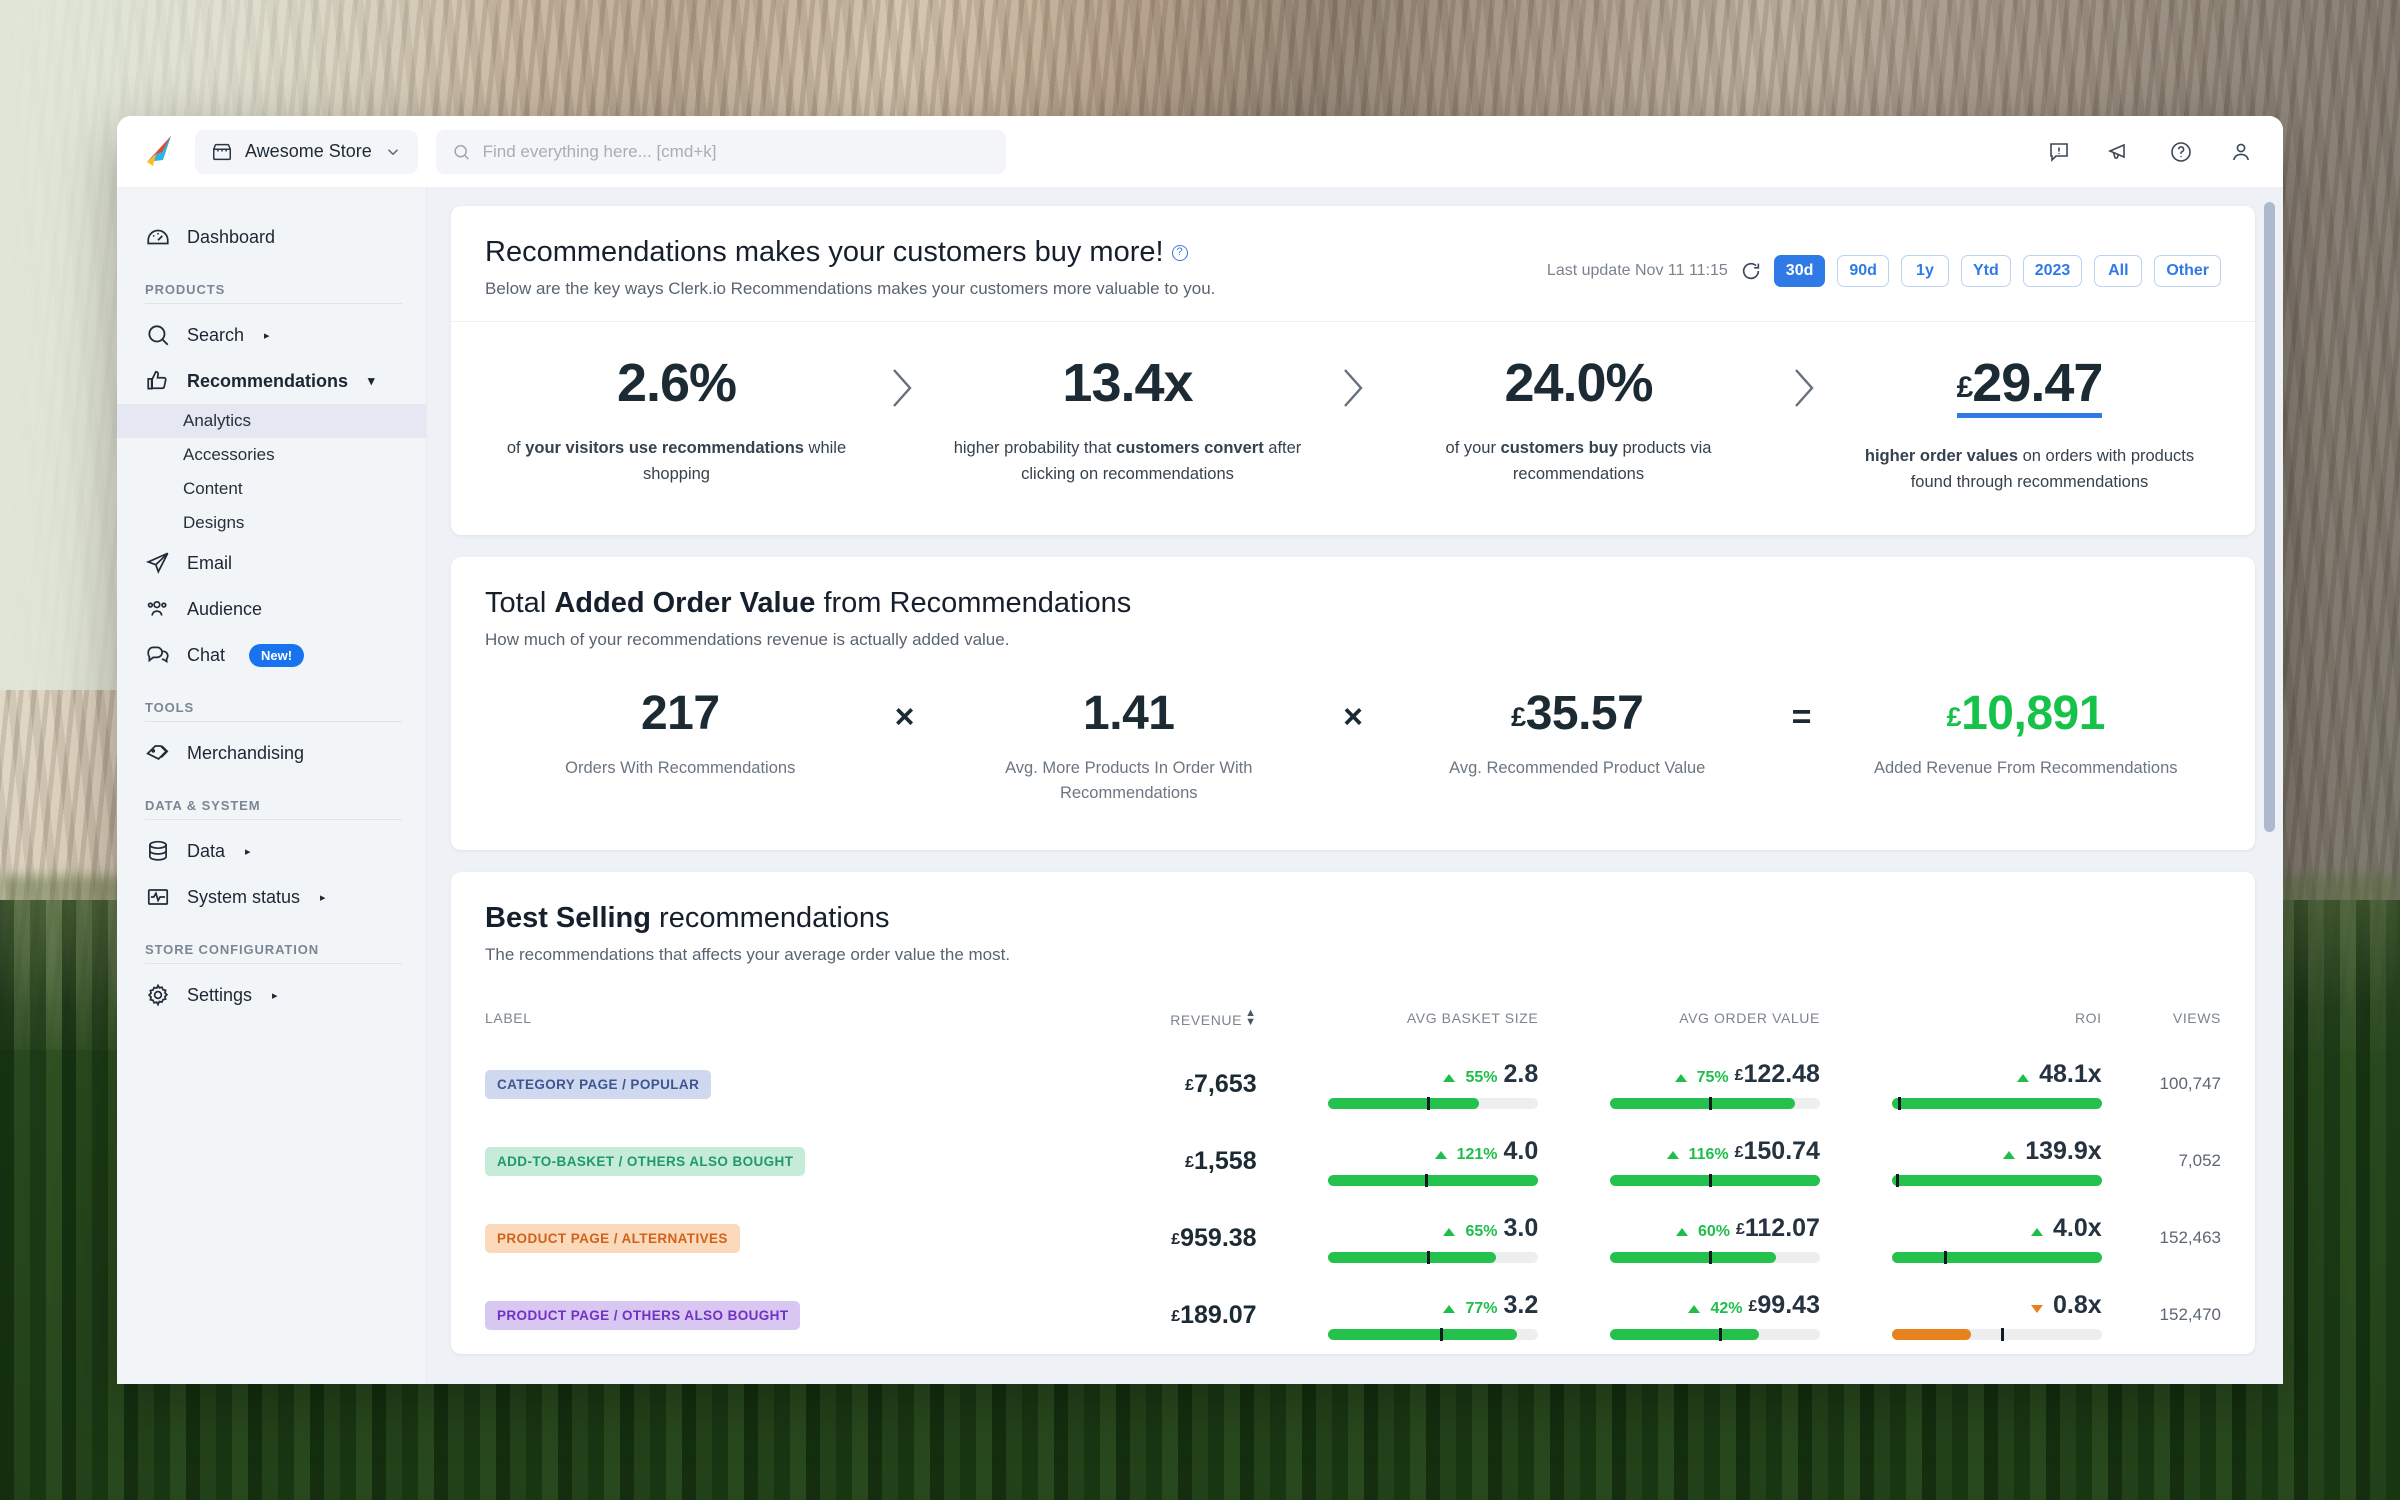  I want to click on sidebar-subitem-designs: Designs, so click(271, 523).